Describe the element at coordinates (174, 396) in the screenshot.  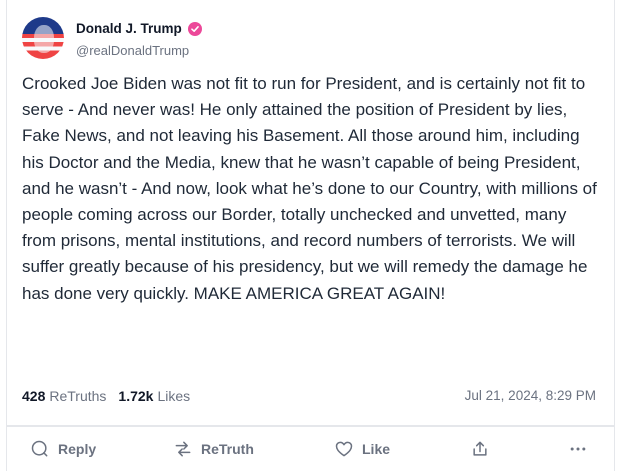
I see `likes-label: Likes` at that location.